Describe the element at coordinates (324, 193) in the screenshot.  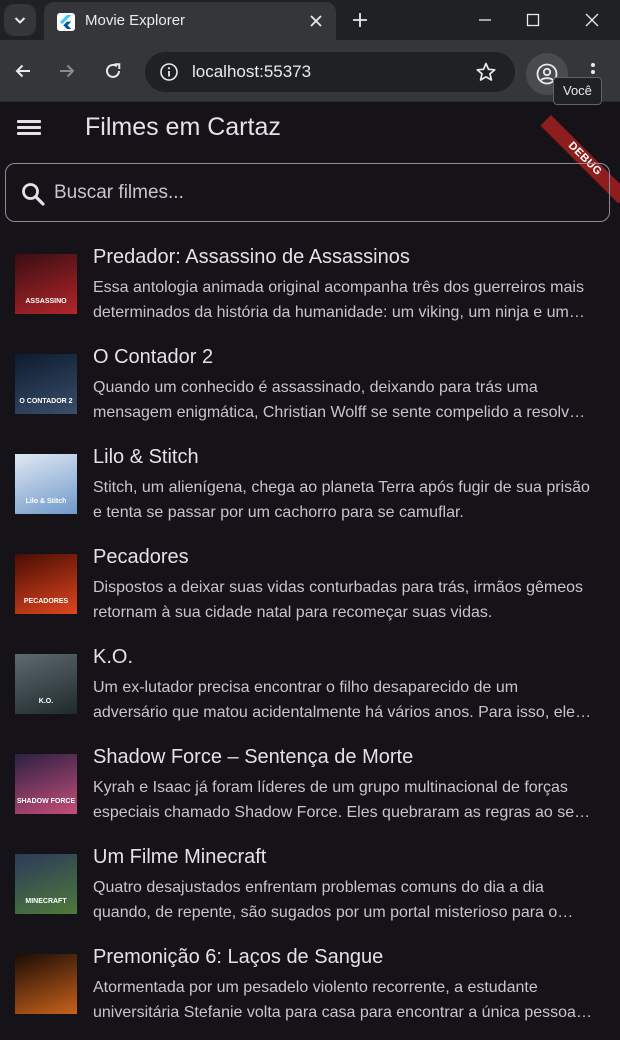
I see `search-input` at that location.